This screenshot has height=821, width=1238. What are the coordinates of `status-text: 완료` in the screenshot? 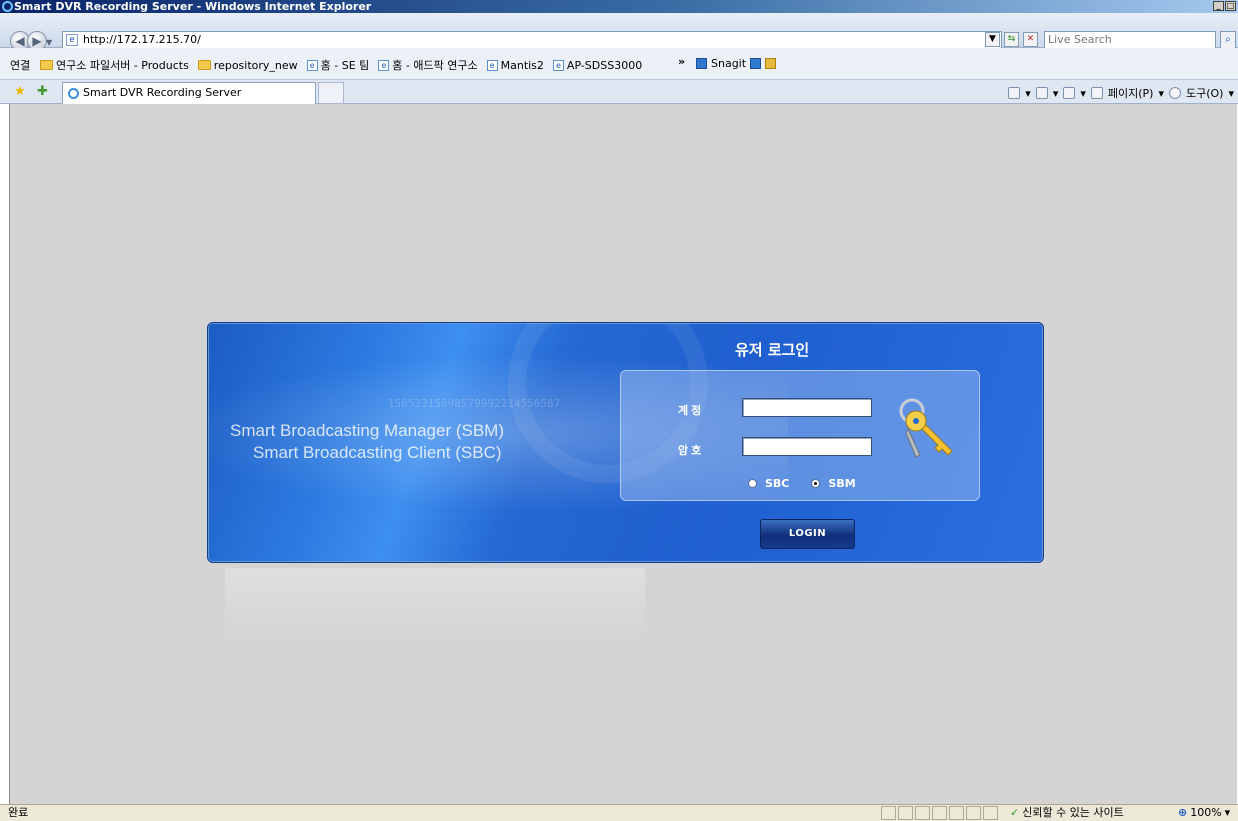 It's located at (18, 812).